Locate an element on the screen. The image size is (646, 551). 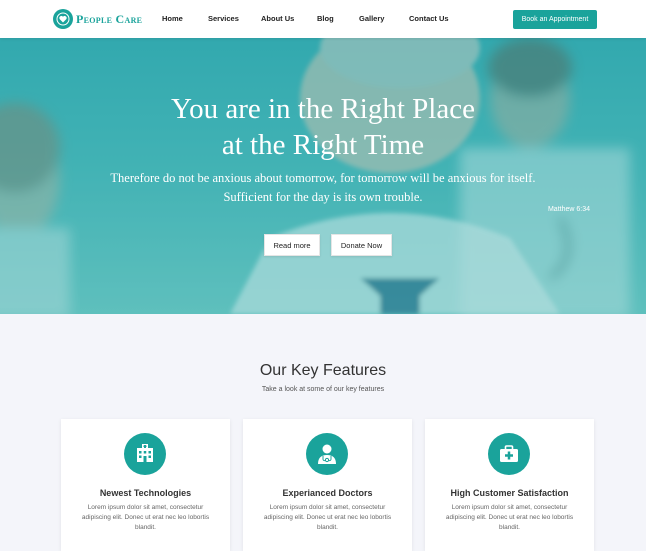
nav-item-contact-us: Contact Us is located at coordinates (429, 18).